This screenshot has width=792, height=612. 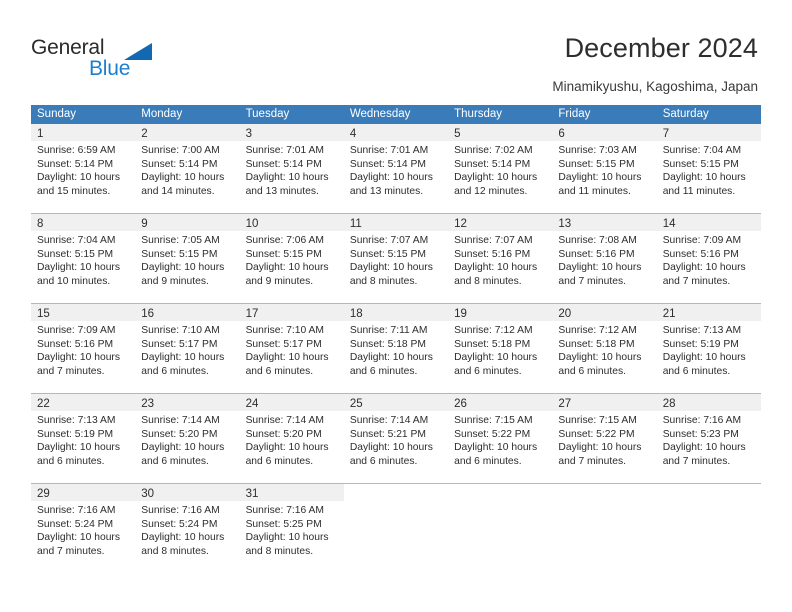 What do you see at coordinates (702, 150) in the screenshot?
I see `sunrise-text: Sunrise: 7:04 AM` at bounding box center [702, 150].